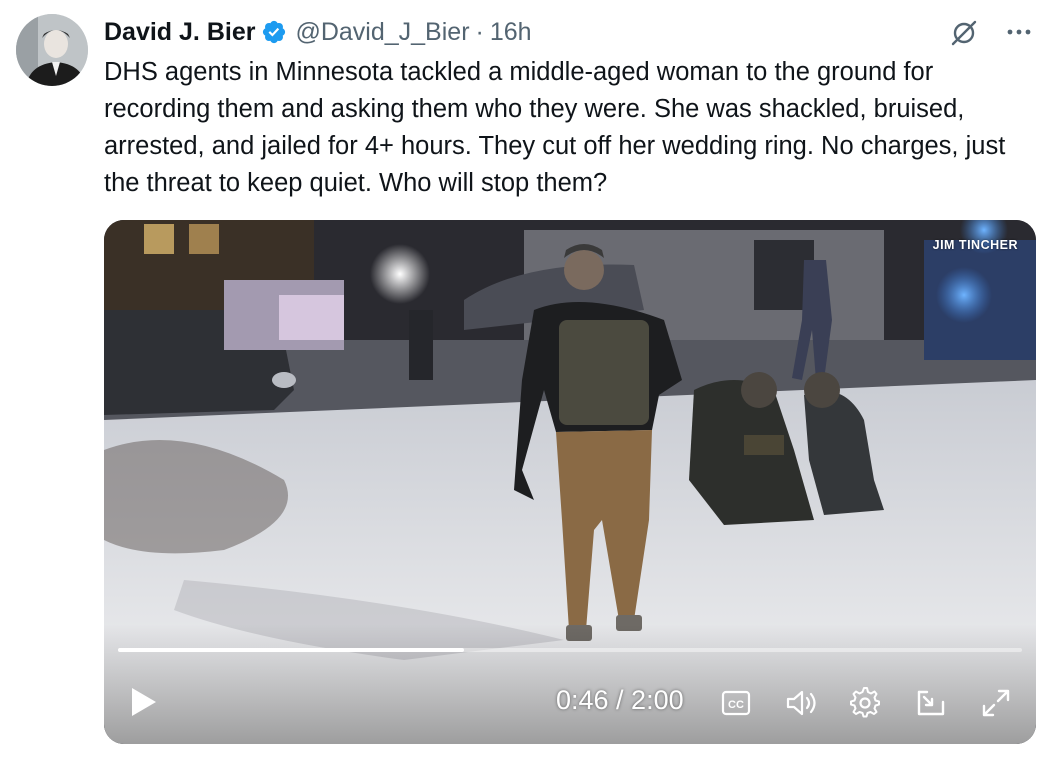 This screenshot has width=1056, height=762. I want to click on progress-bar-fill, so click(291, 650).